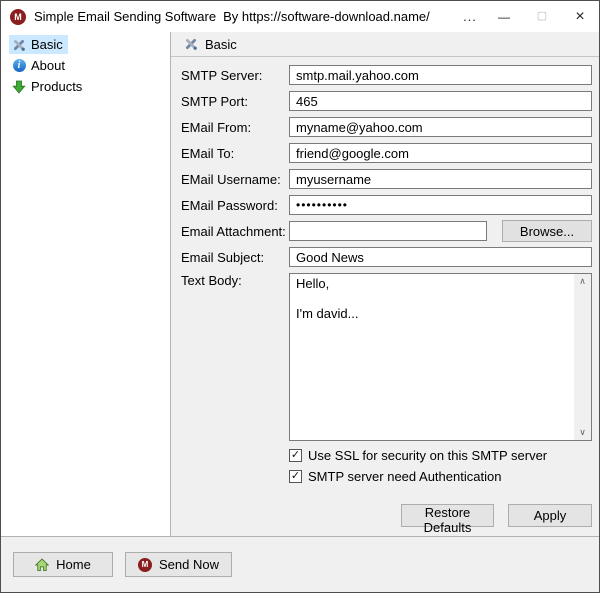  What do you see at coordinates (582, 432) in the screenshot?
I see `scroll-down-icon: ∨` at bounding box center [582, 432].